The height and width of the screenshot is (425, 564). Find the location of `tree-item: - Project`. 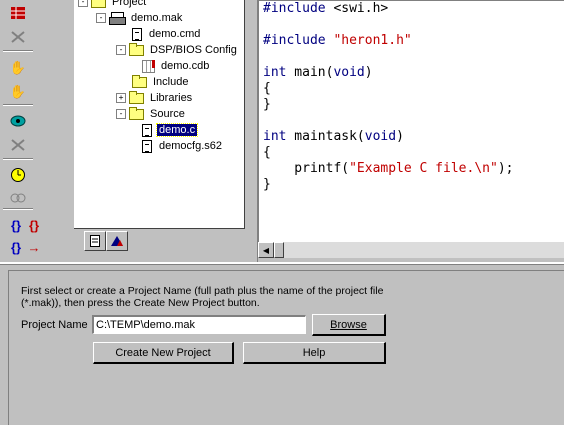

tree-item: - Project is located at coordinates (113, 5).